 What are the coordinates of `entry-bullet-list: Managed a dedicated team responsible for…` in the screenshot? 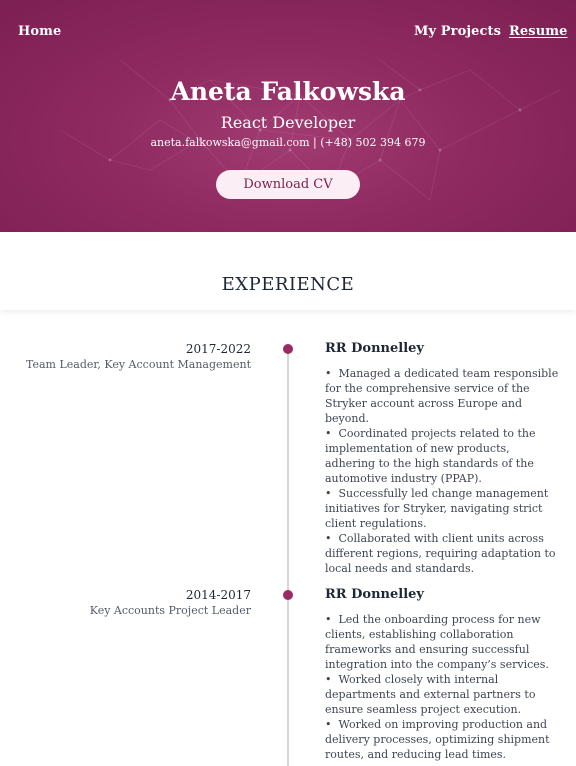 It's located at (443, 471).